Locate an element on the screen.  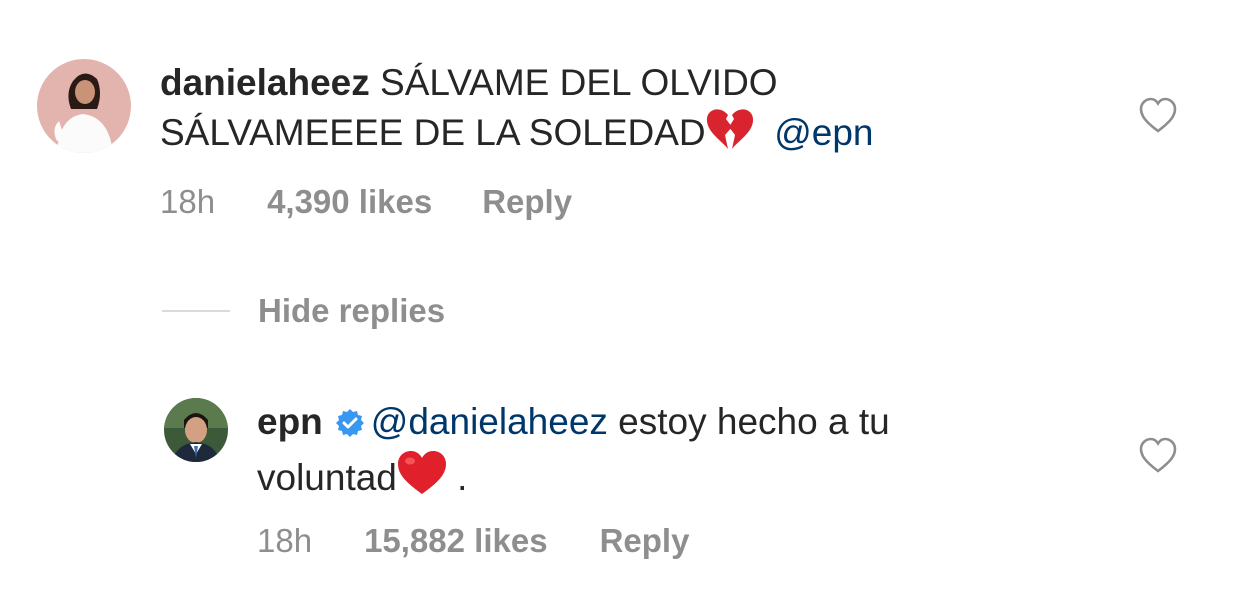
comment-body-line1: SÁLVAME DEL OLVIDO is located at coordinates (579, 82).